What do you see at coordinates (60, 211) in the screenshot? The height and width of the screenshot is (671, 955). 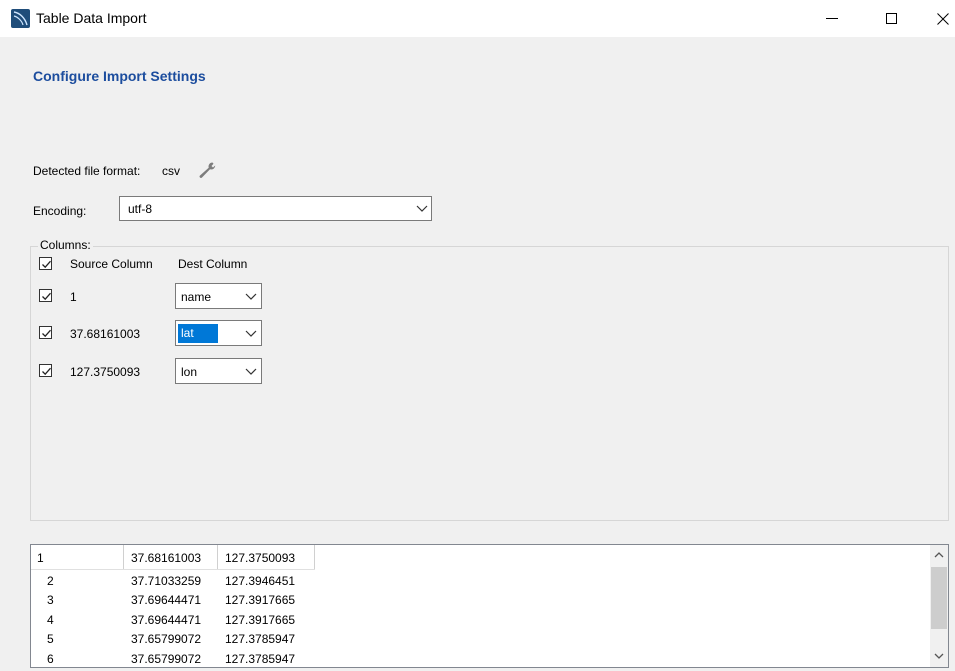 I see `encoding-label: Encoding:` at bounding box center [60, 211].